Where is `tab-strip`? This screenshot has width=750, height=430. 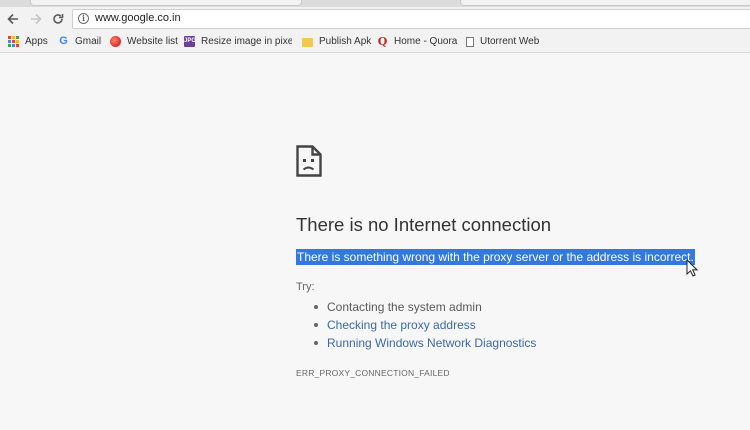 tab-strip is located at coordinates (375, 3).